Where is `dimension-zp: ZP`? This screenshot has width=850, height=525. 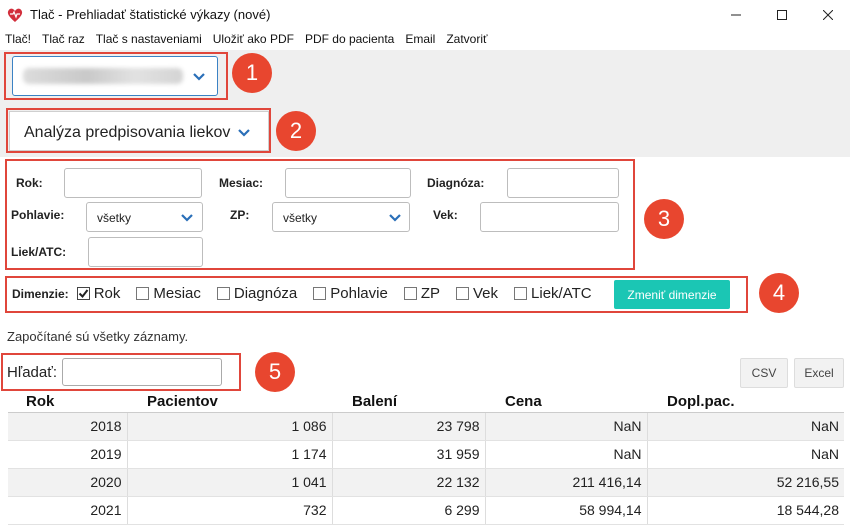 dimension-zp: ZP is located at coordinates (420, 293).